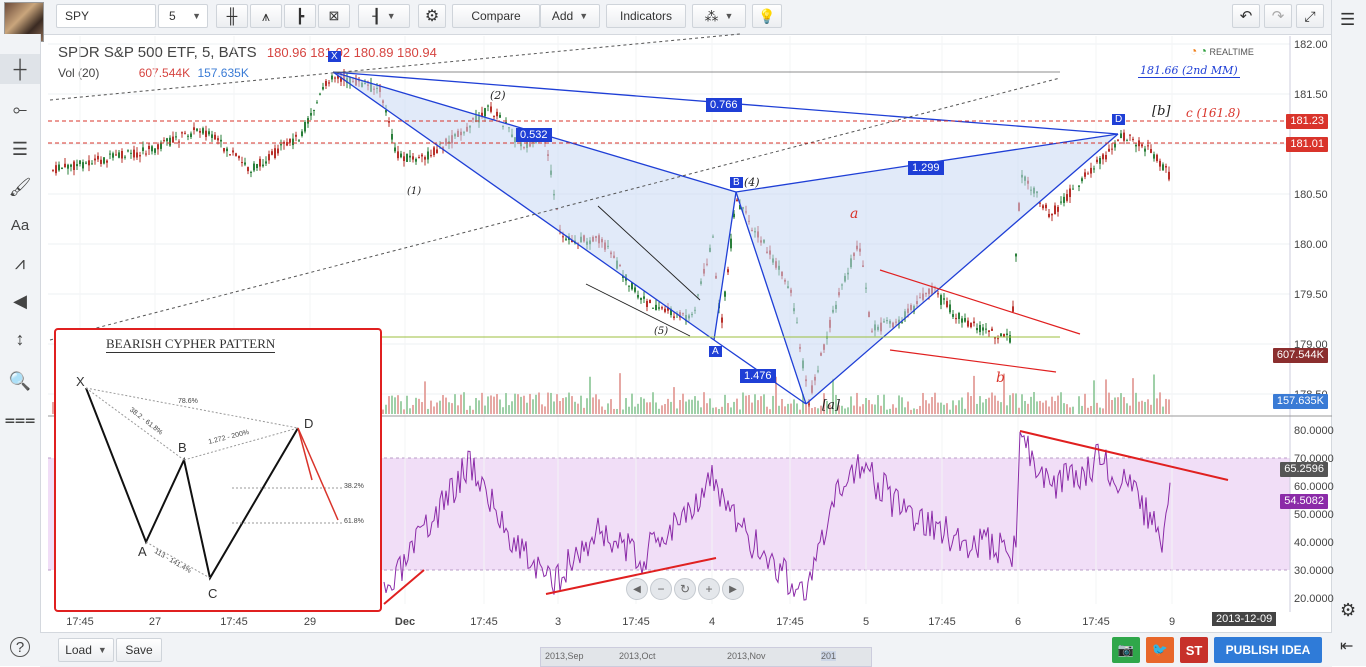 Image resolution: width=1366 pixels, height=667 pixels. I want to click on crosshair-tool: ┼, so click(20, 69).